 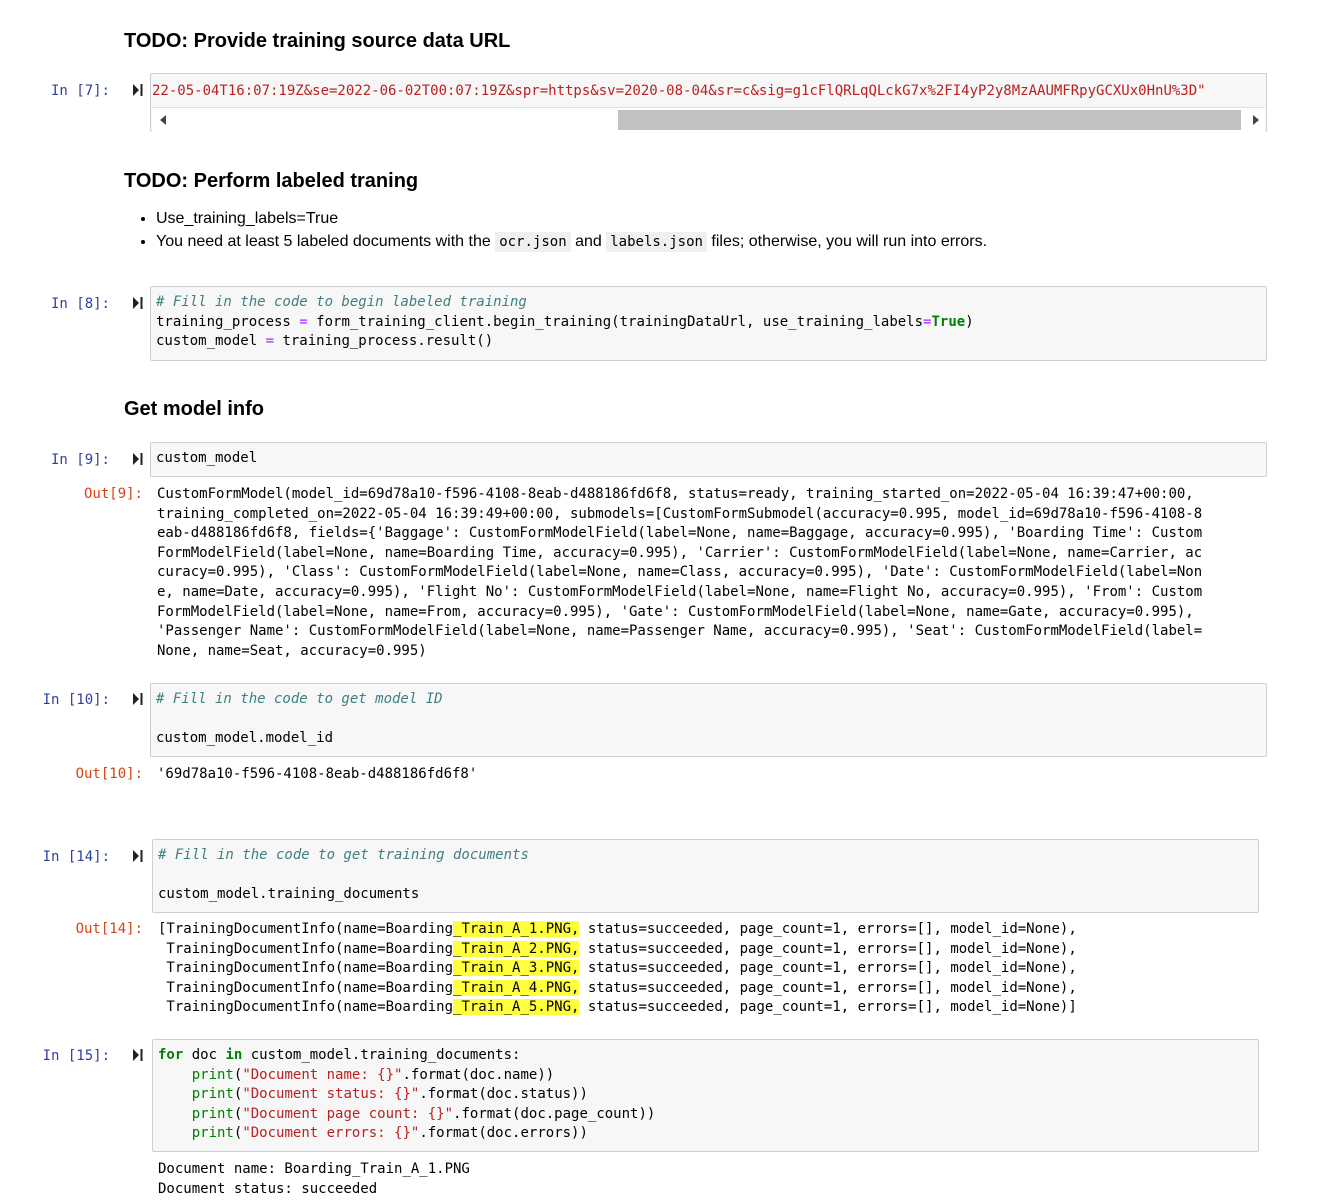 What do you see at coordinates (109, 774) in the screenshot?
I see `output-prompt-10: Out[10]:` at bounding box center [109, 774].